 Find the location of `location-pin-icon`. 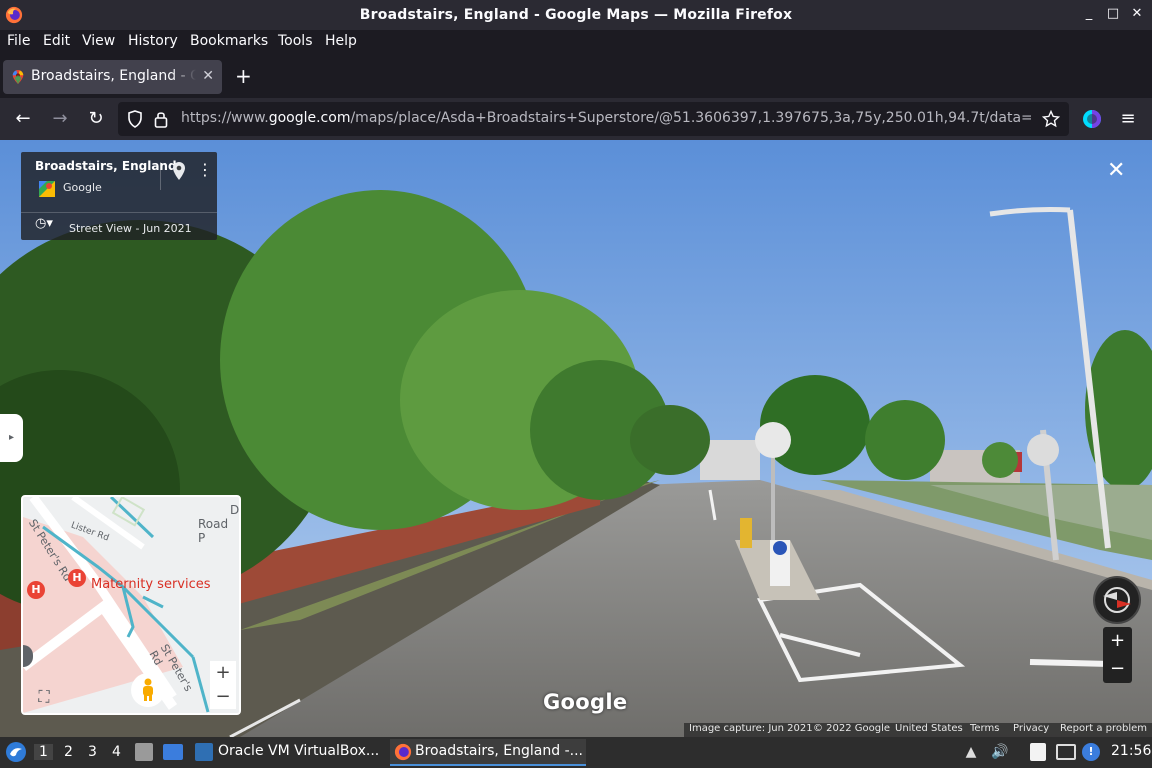

location-pin-icon is located at coordinates (179, 171).